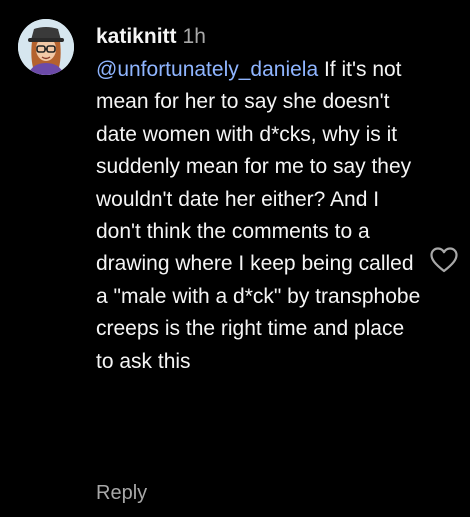 The image size is (470, 517). What do you see at coordinates (207, 69) in the screenshot?
I see `mention-link: @unfortunately_daniela` at bounding box center [207, 69].